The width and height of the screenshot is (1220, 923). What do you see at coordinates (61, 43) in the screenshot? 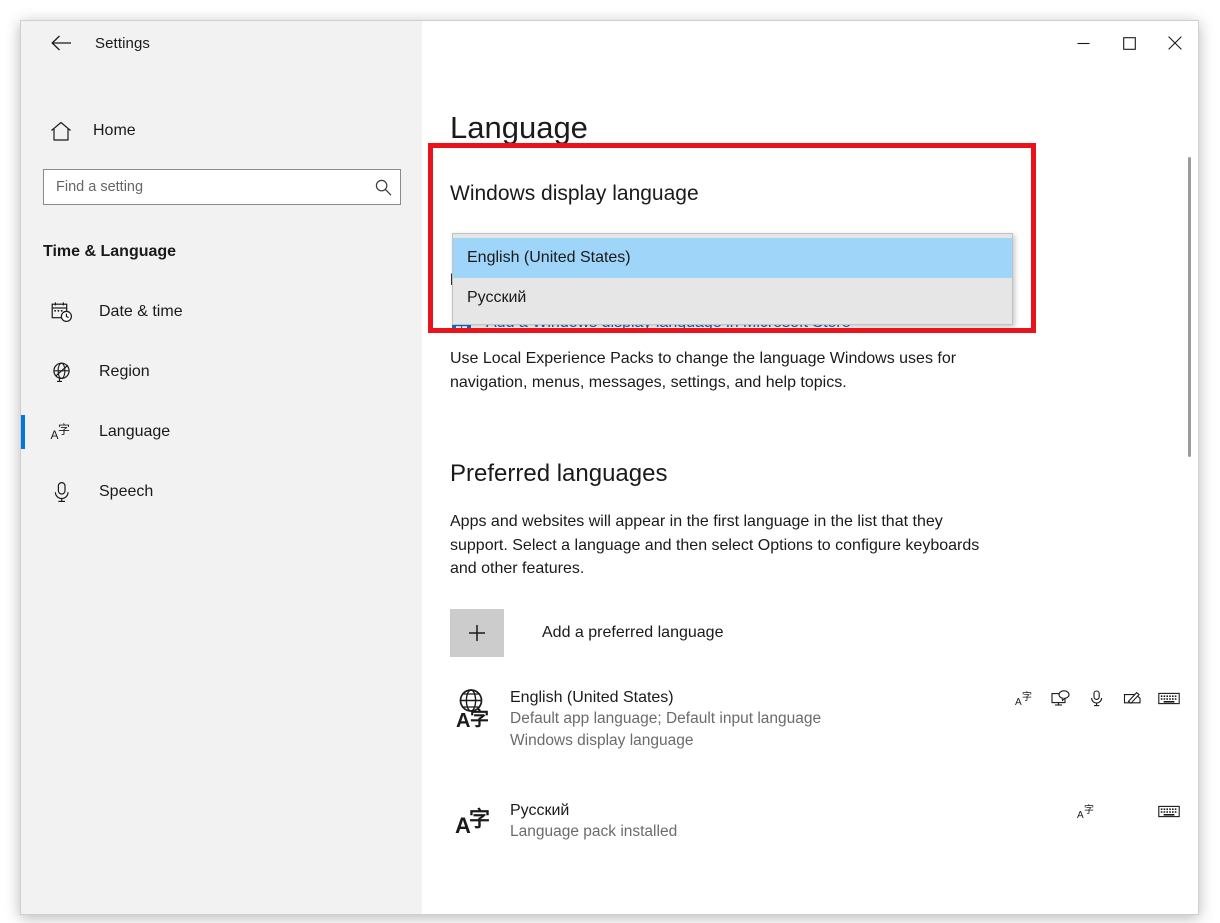
I see `back-arrow-icon` at bounding box center [61, 43].